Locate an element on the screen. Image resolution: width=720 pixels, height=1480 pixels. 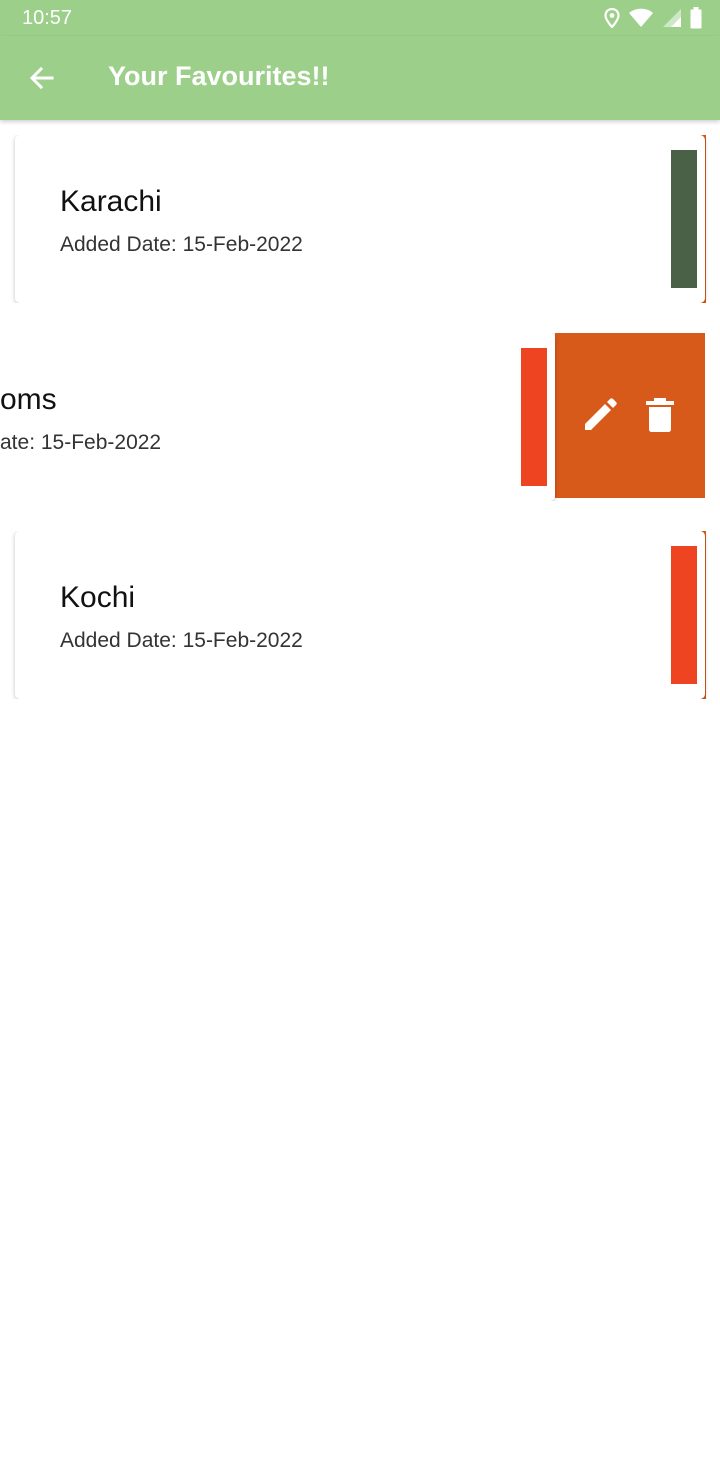
page-title: Your Favourites!! is located at coordinates (219, 76).